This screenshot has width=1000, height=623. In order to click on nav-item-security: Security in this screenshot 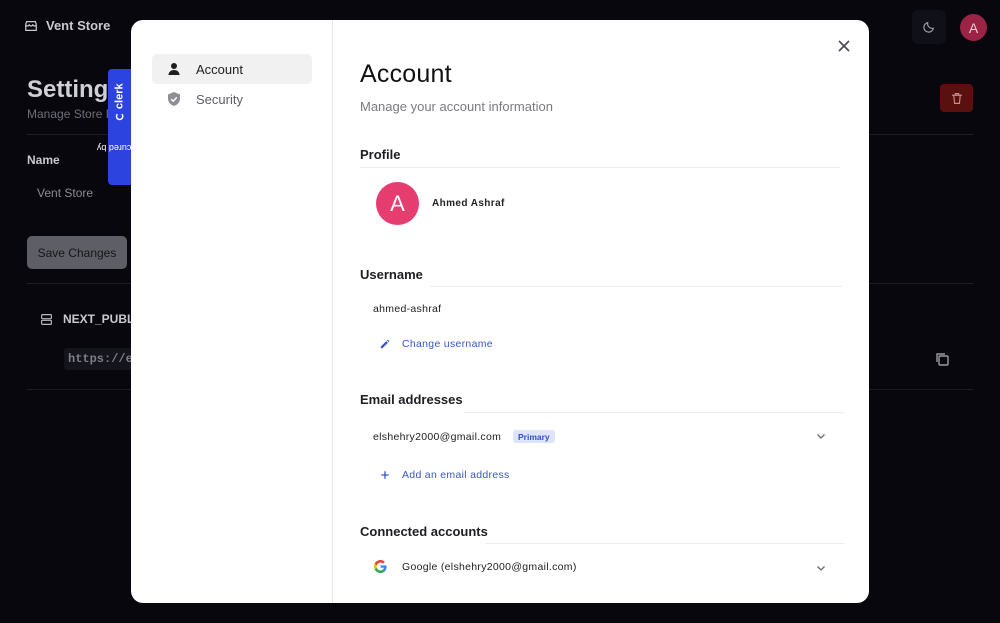, I will do `click(232, 99)`.